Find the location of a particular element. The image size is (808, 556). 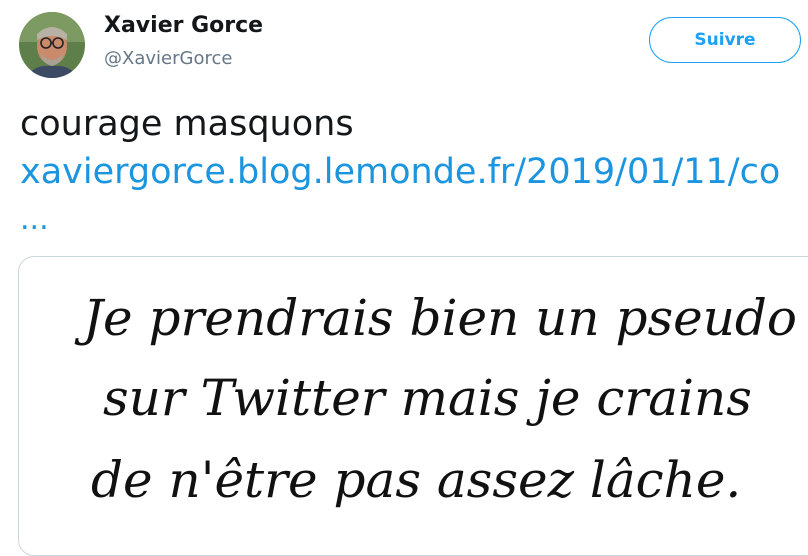

avatar-image is located at coordinates (52, 45).